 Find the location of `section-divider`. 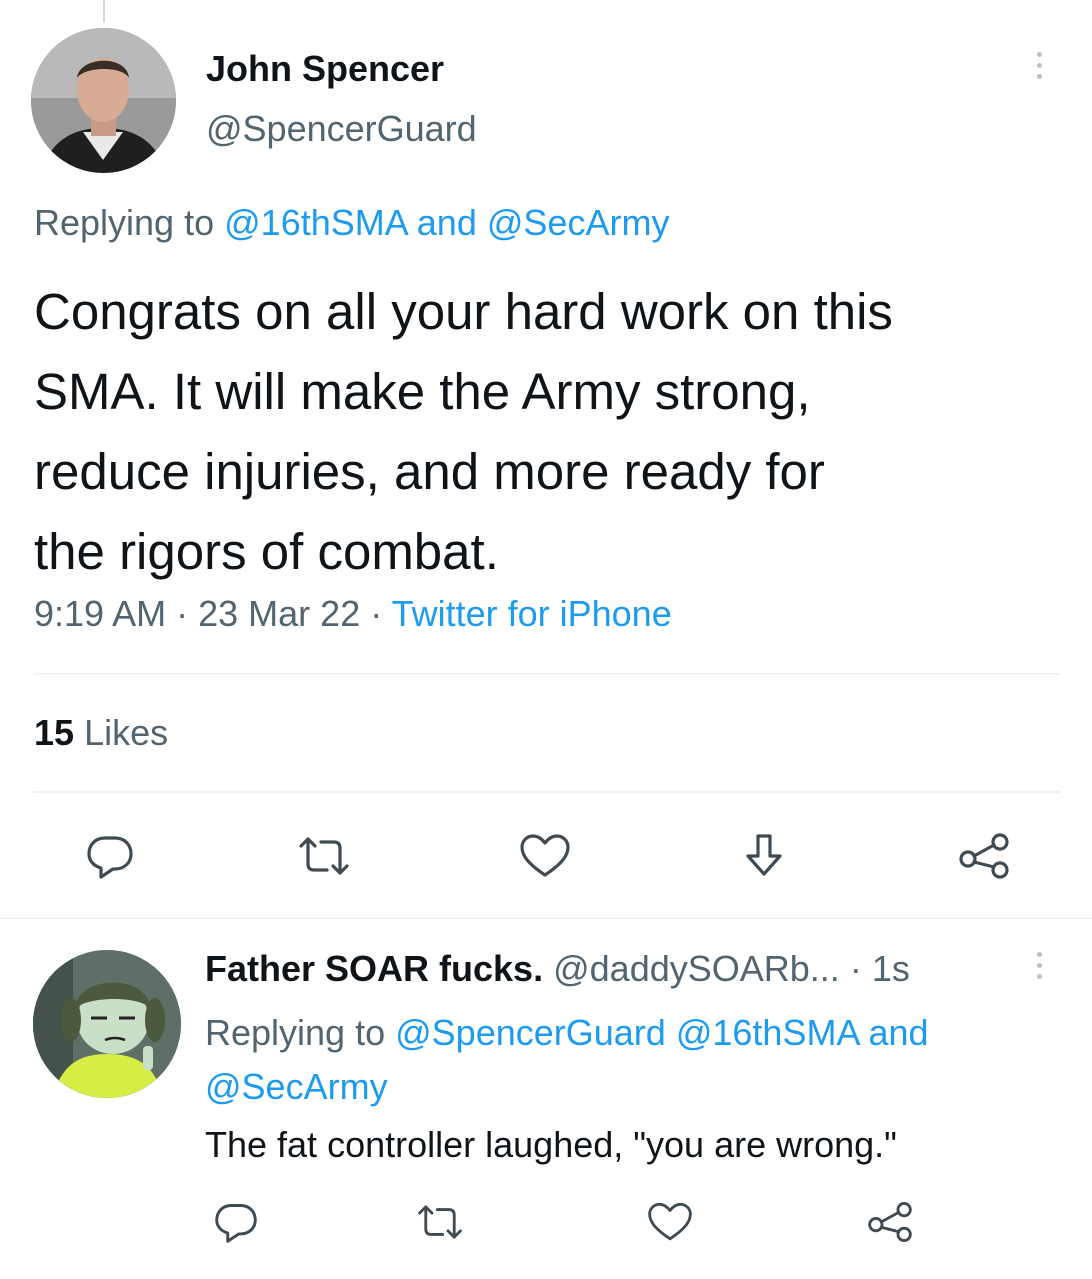

section-divider is located at coordinates (546, 918).